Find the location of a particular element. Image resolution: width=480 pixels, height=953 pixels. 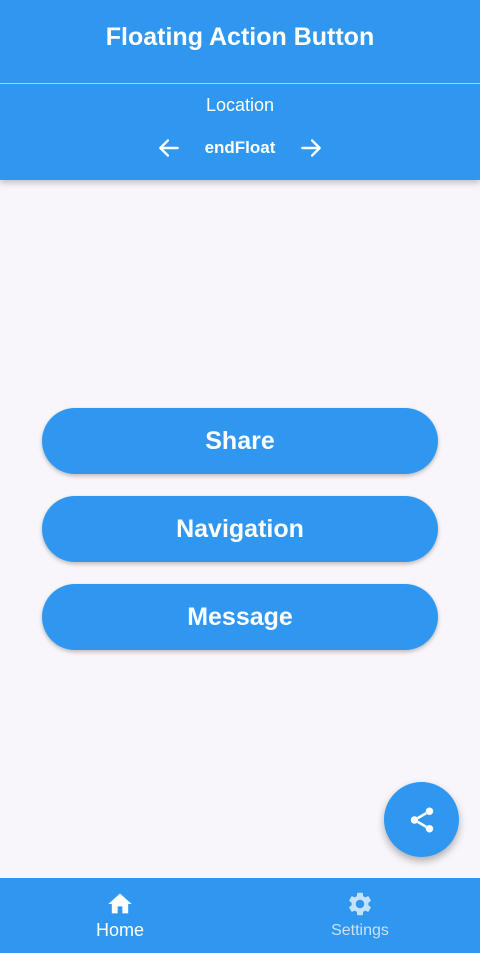

nav-label-settings: Settings is located at coordinates (360, 930).